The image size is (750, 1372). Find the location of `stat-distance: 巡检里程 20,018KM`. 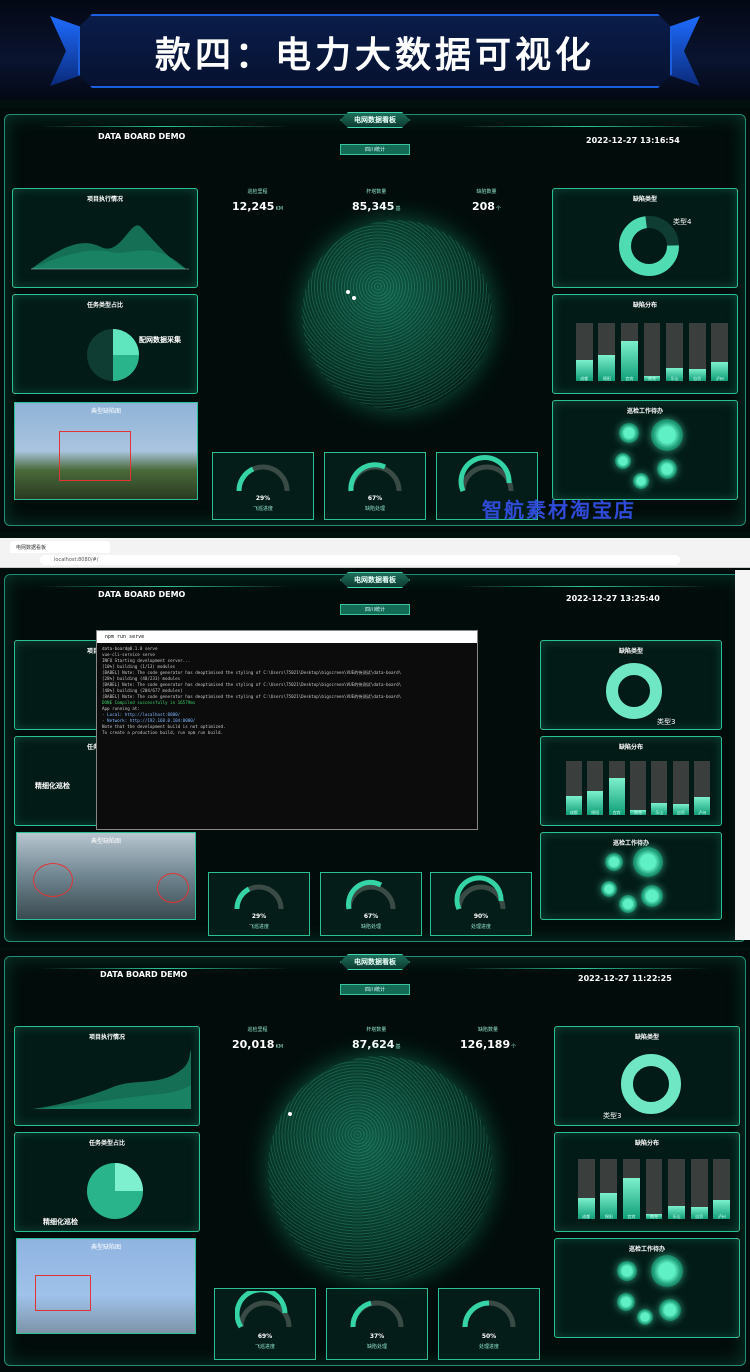

stat-distance: 巡检里程 20,018KM is located at coordinates (258, 1039).